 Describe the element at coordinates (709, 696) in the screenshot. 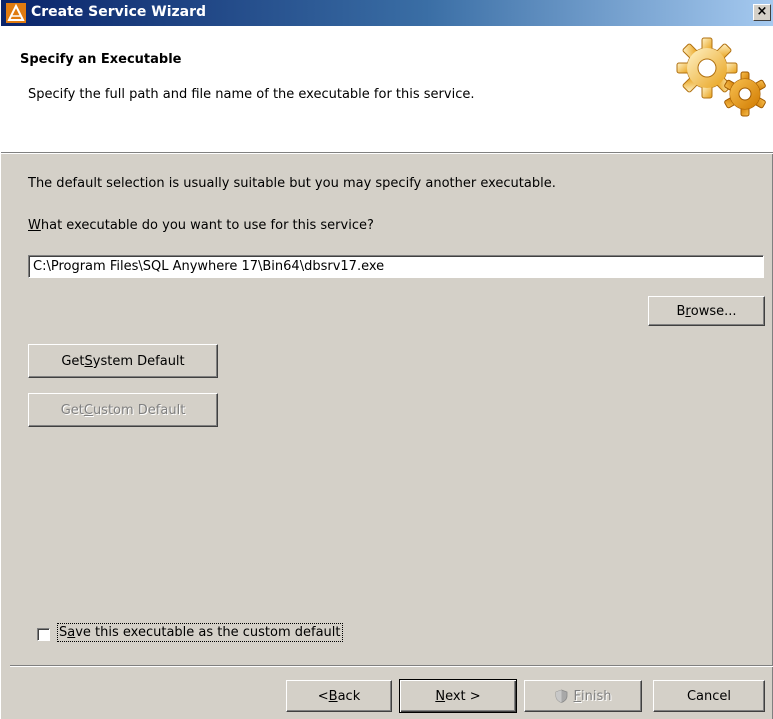

I see `cancel-button: Cancel` at that location.